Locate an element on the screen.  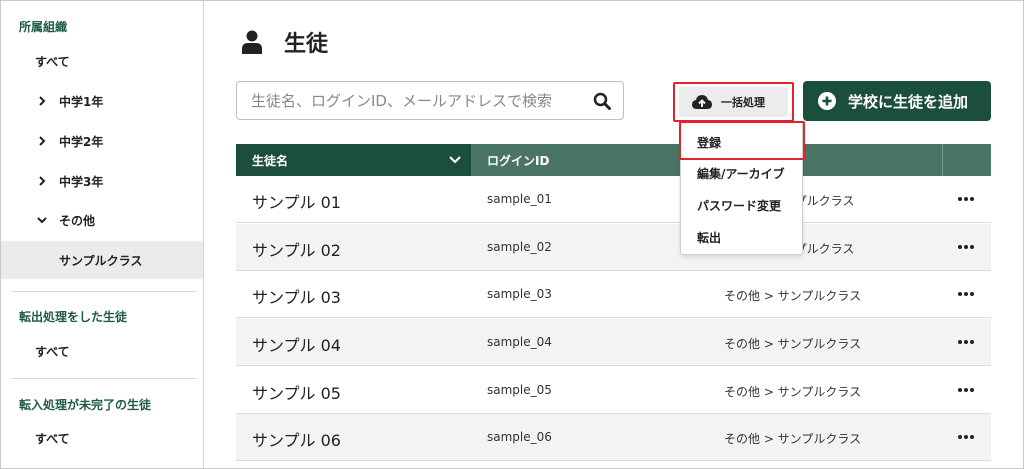
table-row: サンプル 01 sample_01 ンプルクラス is located at coordinates (613, 199).